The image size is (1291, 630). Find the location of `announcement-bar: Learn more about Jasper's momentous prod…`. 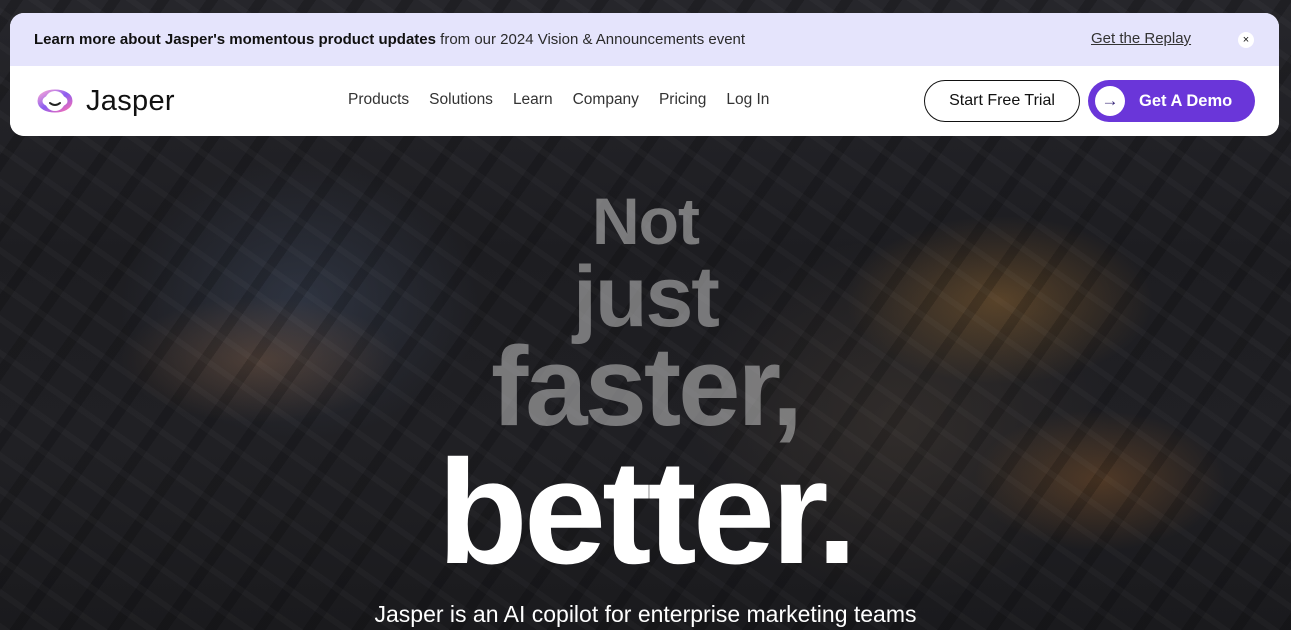

announcement-bar: Learn more about Jasper's momentous prod… is located at coordinates (644, 39).